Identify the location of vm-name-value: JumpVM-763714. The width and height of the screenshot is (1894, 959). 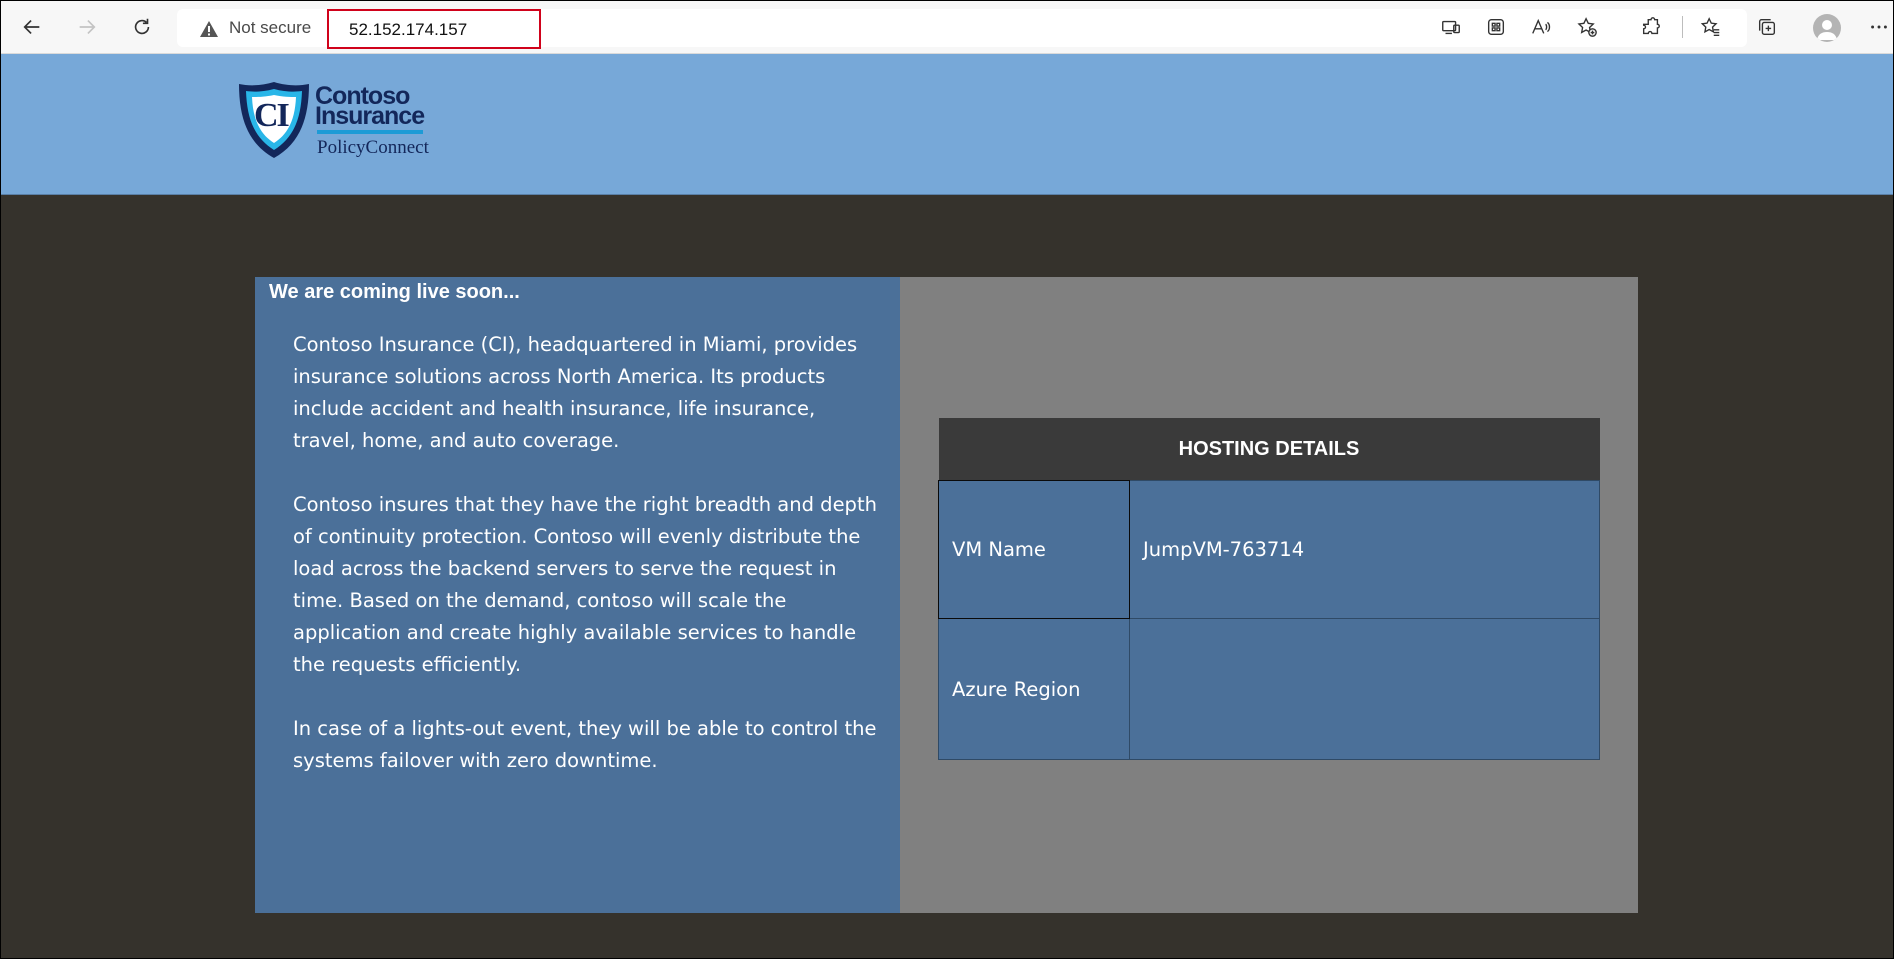
(1364, 549).